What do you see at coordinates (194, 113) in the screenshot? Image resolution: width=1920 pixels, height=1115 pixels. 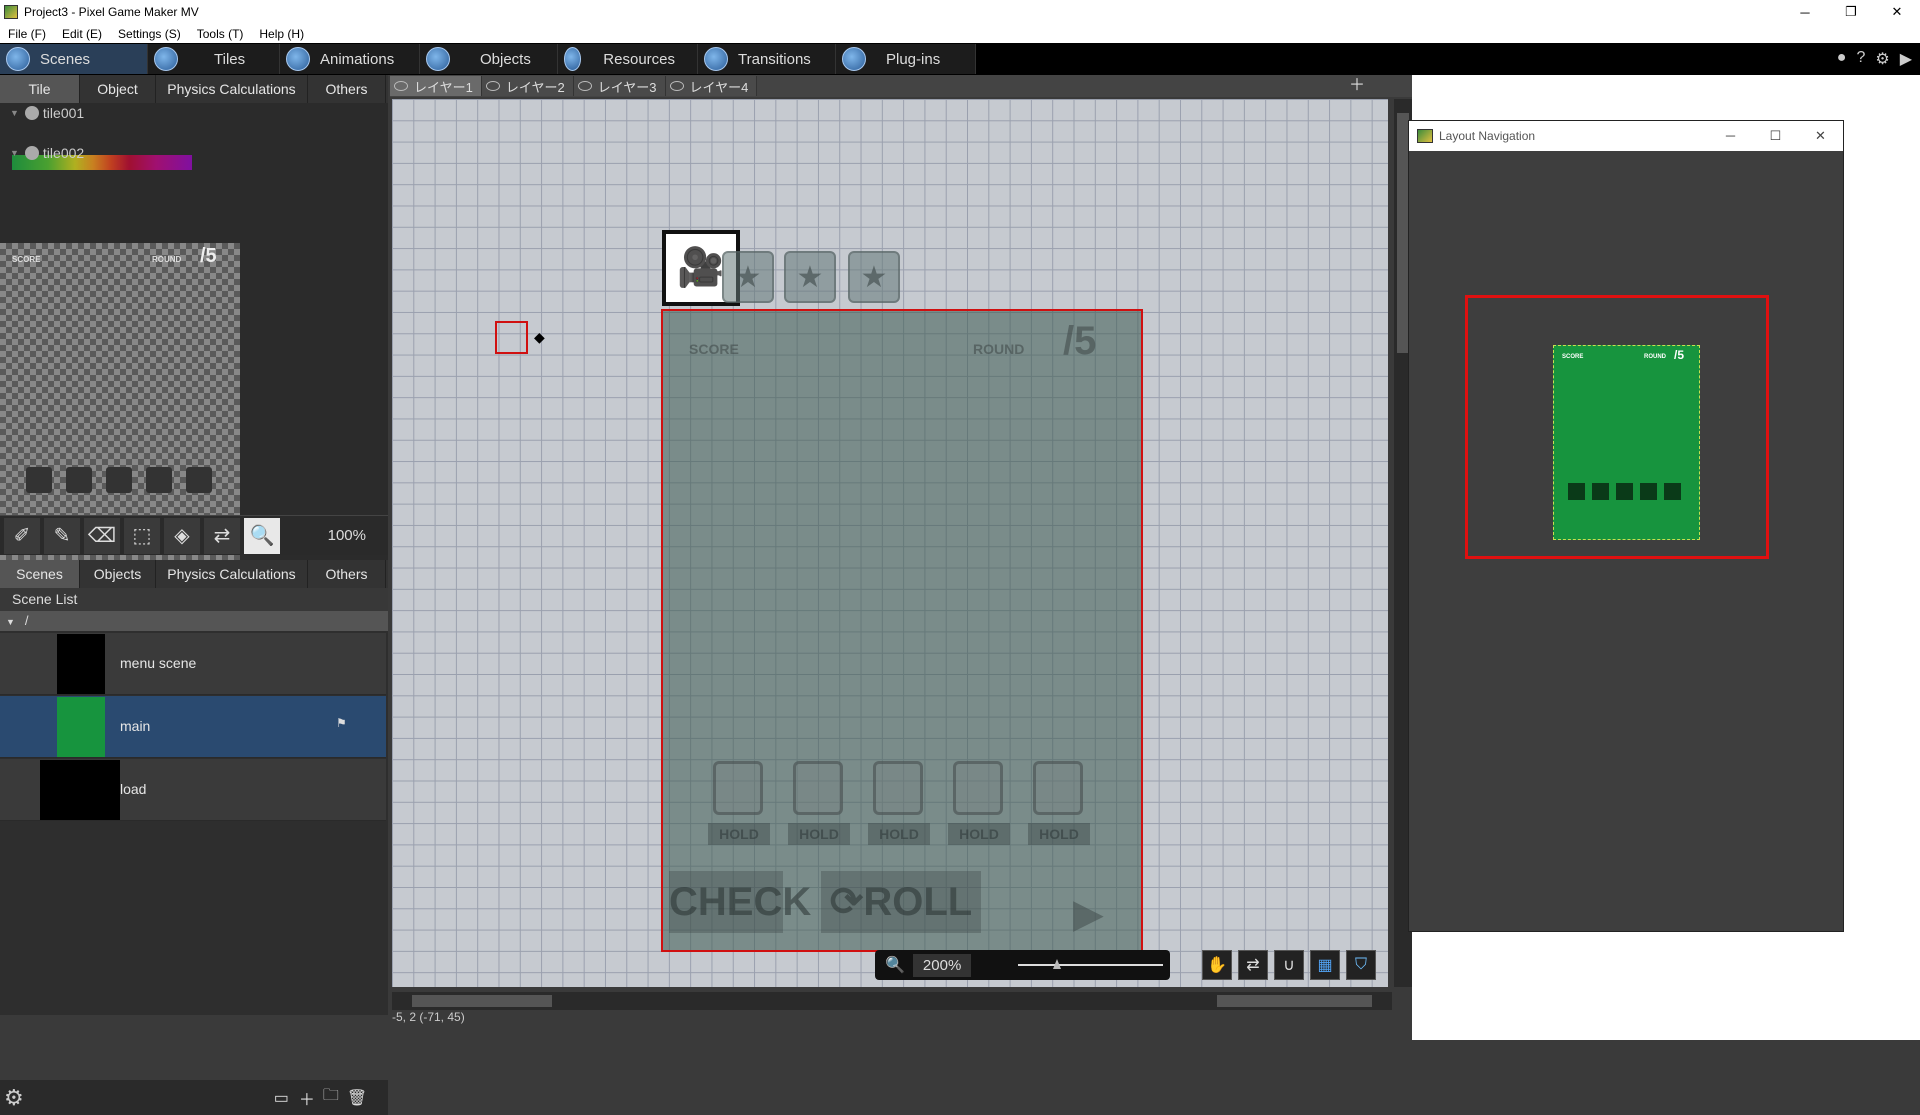 I see `tile-item: ▼ tile001` at bounding box center [194, 113].